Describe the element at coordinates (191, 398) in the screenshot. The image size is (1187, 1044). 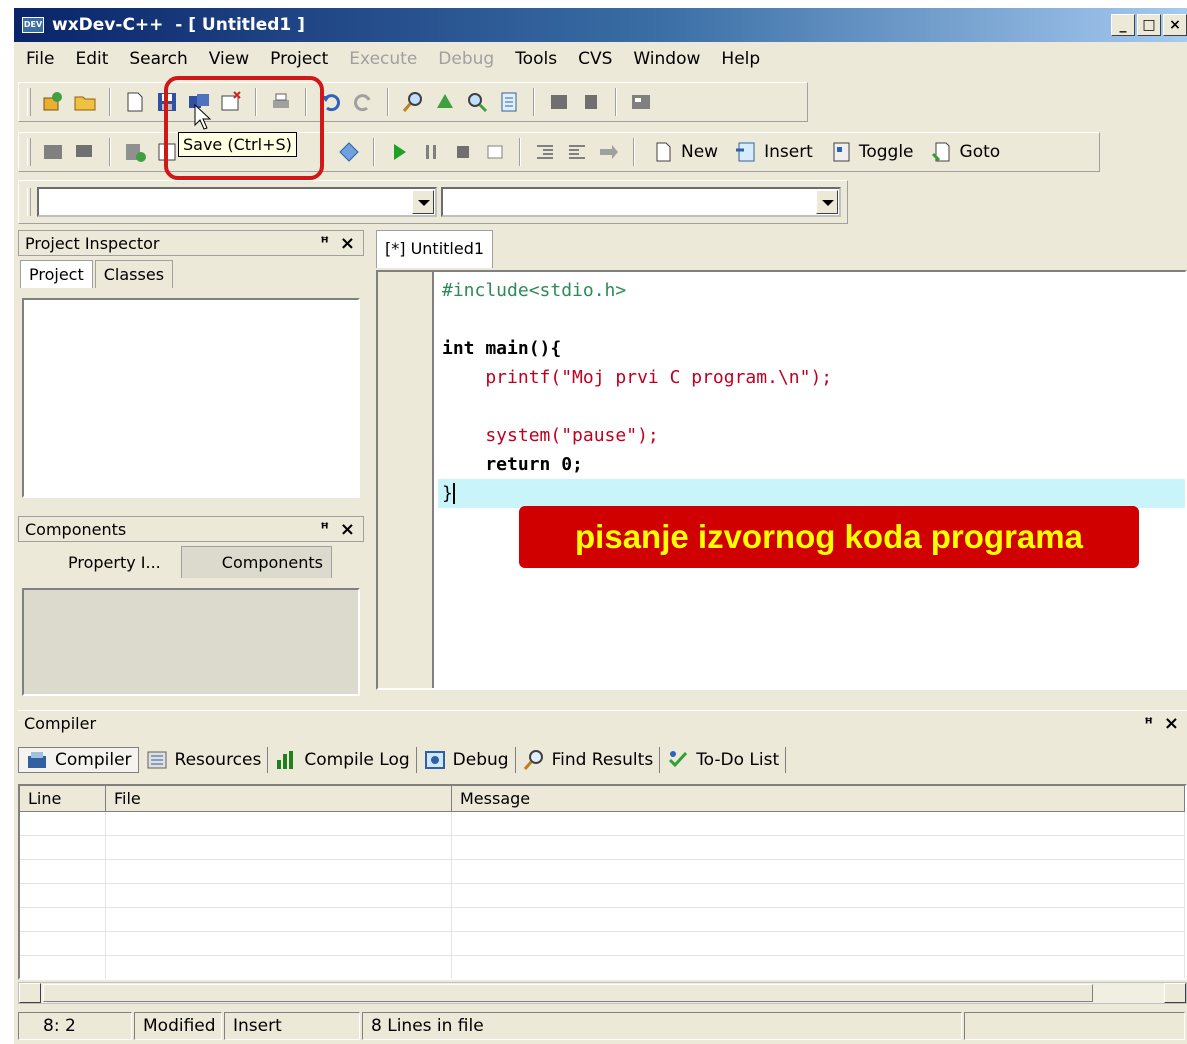
I see `project-tree` at that location.